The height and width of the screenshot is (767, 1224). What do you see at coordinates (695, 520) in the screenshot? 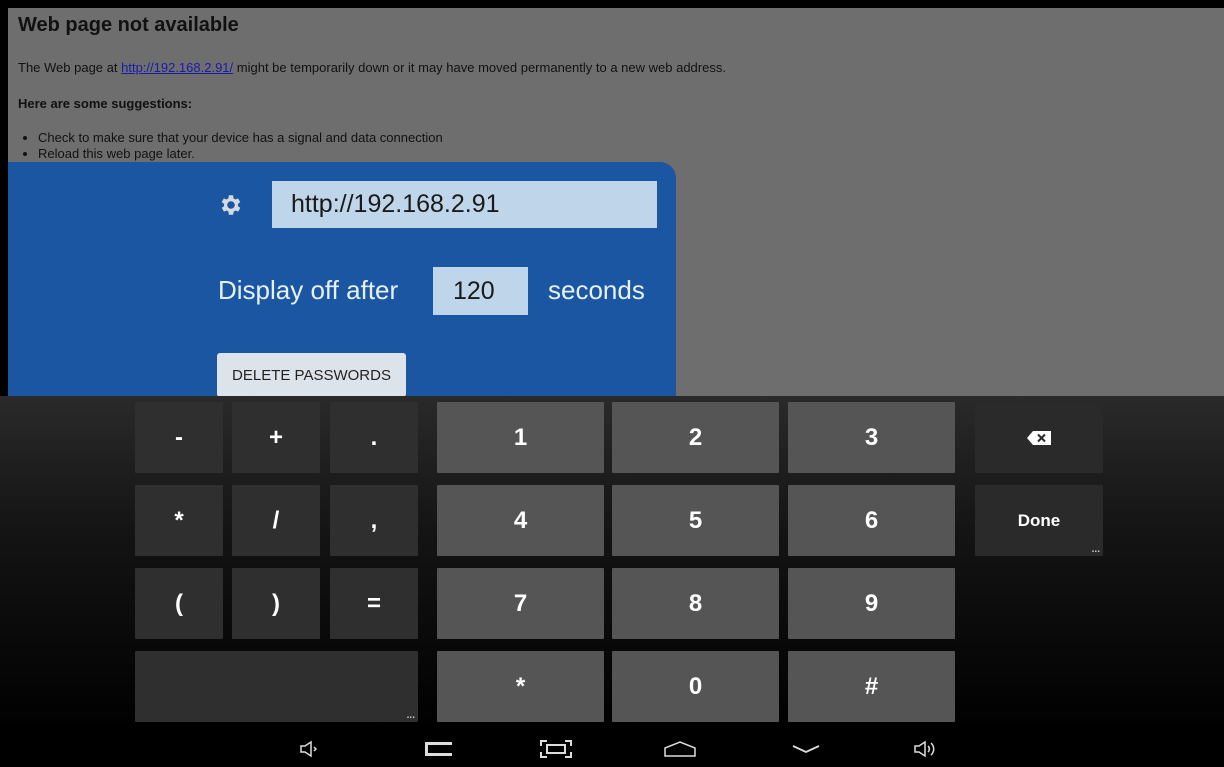
I see `key-5: 5` at bounding box center [695, 520].